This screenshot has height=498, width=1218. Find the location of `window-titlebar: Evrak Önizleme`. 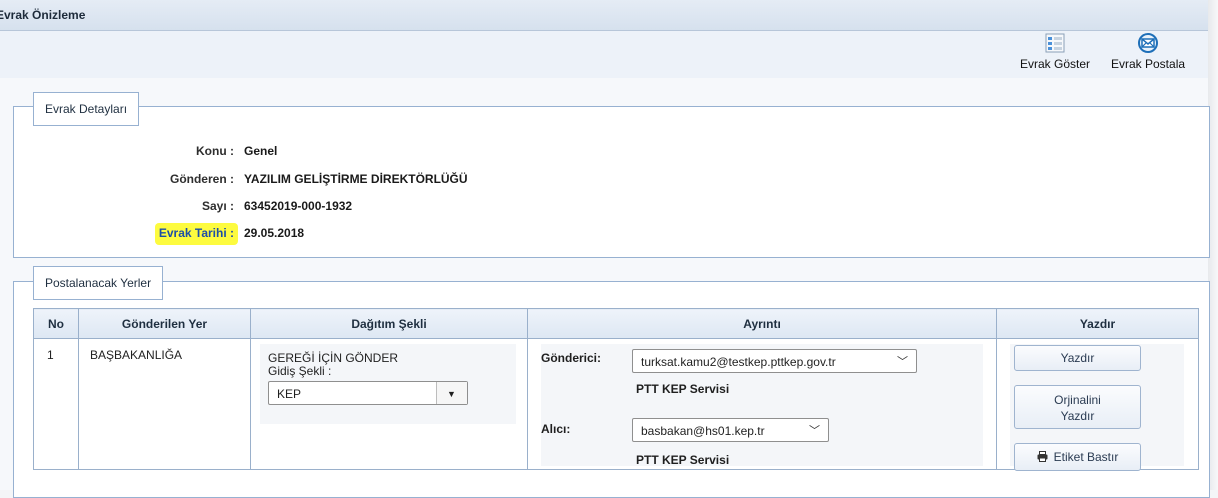

window-titlebar: Evrak Önizleme is located at coordinates (604, 15).